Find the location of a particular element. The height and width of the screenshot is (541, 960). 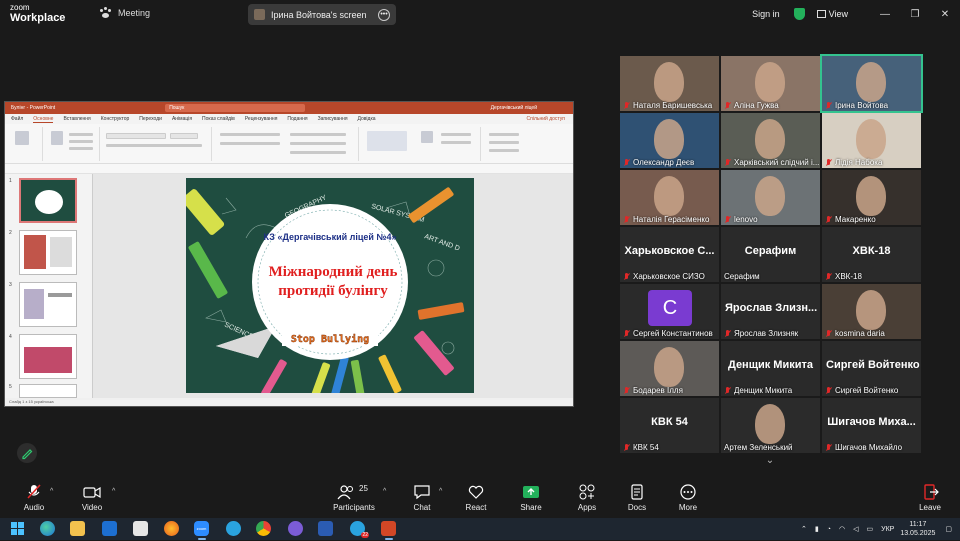

screen-share-indicator: Ірина Войтова's screen ••• is located at coordinates (322, 14).